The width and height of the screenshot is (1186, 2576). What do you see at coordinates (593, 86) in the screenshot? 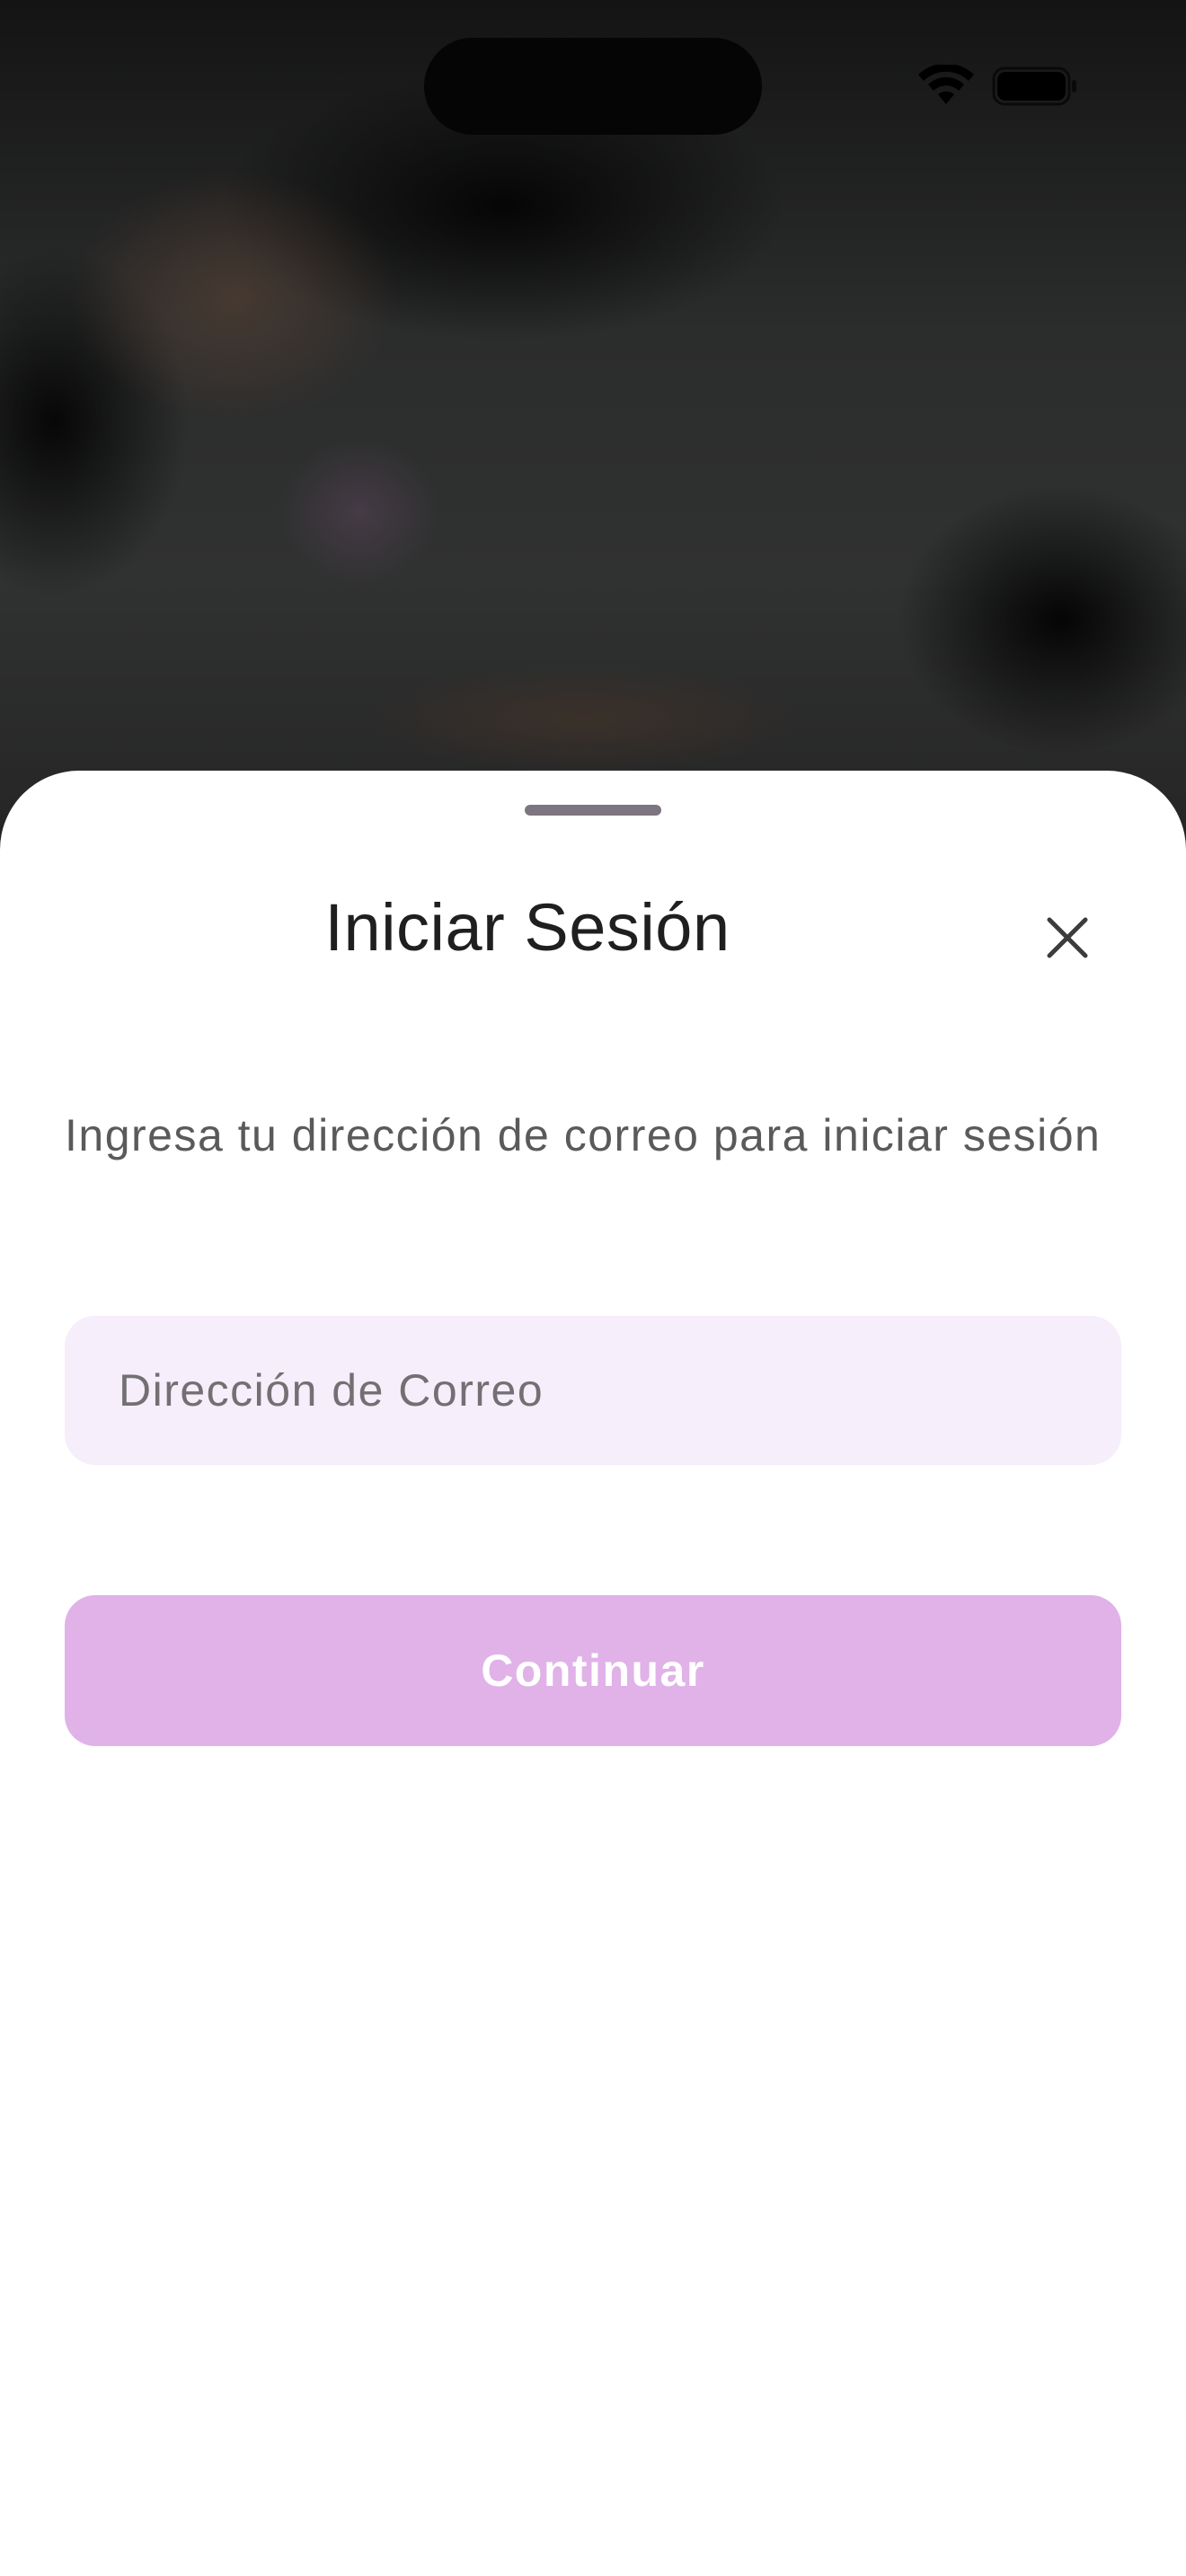
I see `dynamic-island` at bounding box center [593, 86].